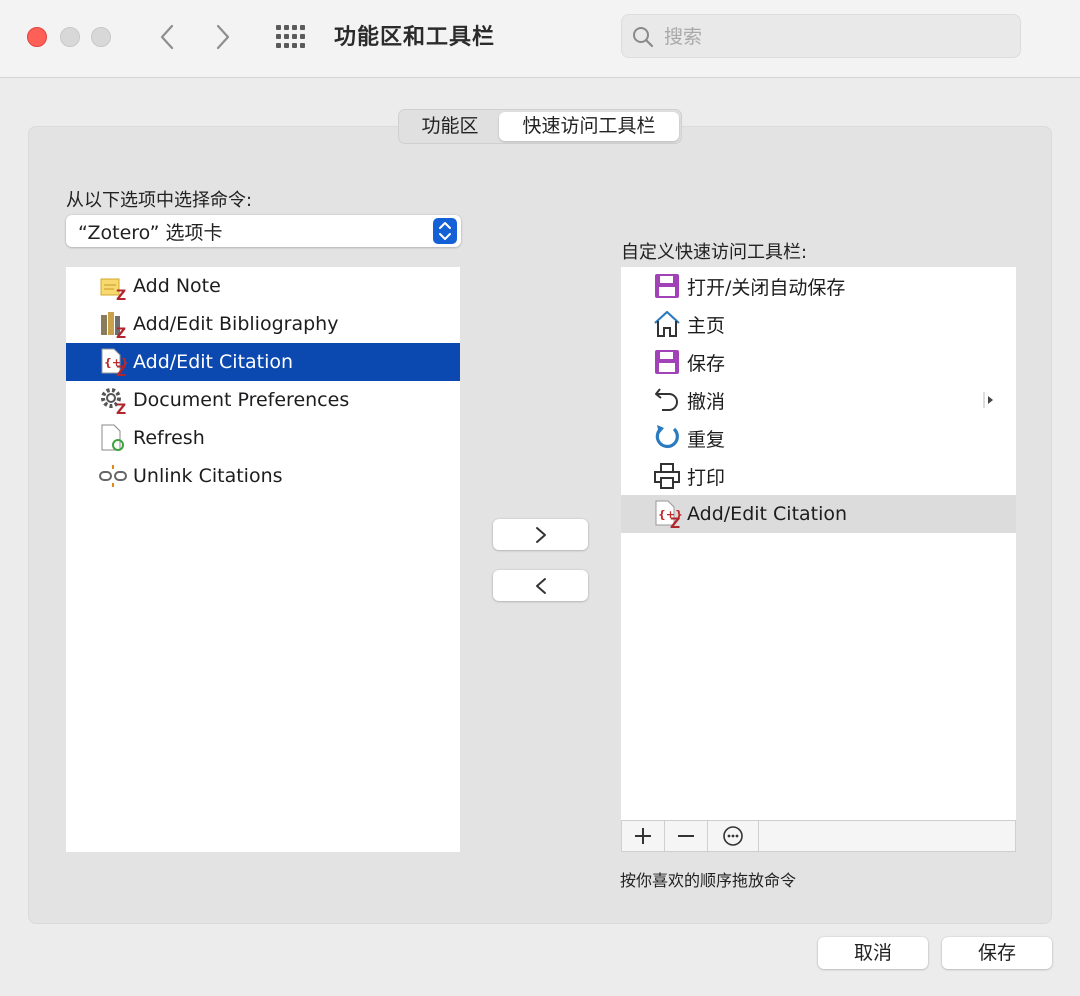 The height and width of the screenshot is (996, 1080). I want to click on home-icon, so click(667, 323).